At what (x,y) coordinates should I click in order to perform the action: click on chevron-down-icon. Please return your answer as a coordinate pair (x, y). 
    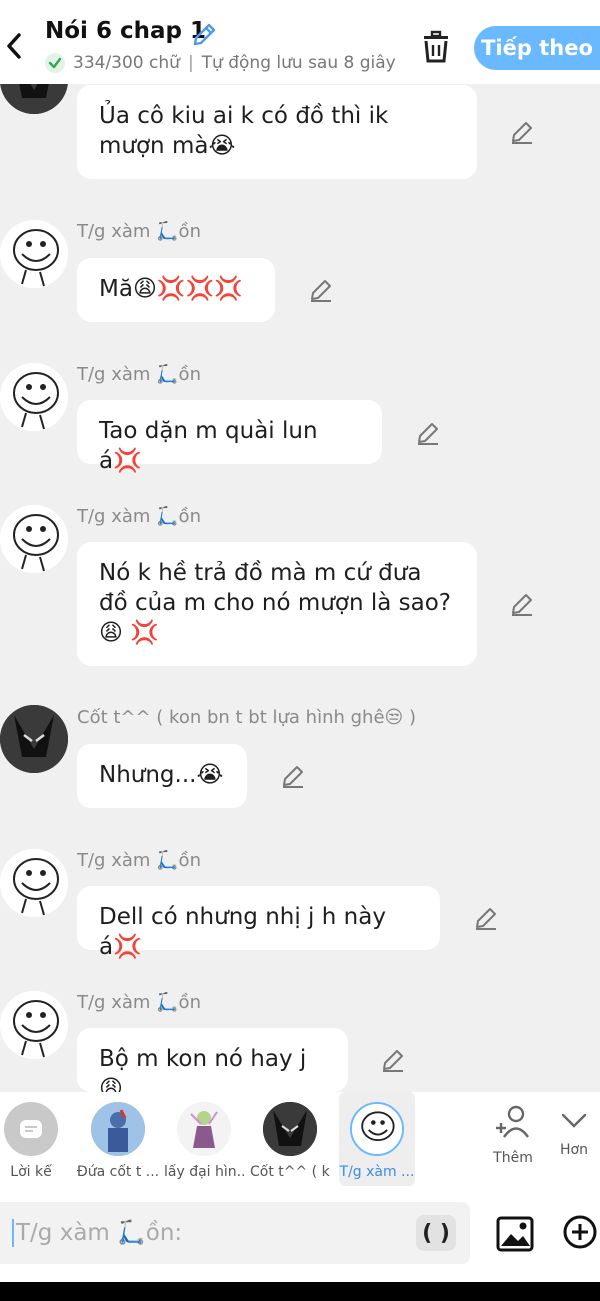
    Looking at the image, I should click on (574, 1120).